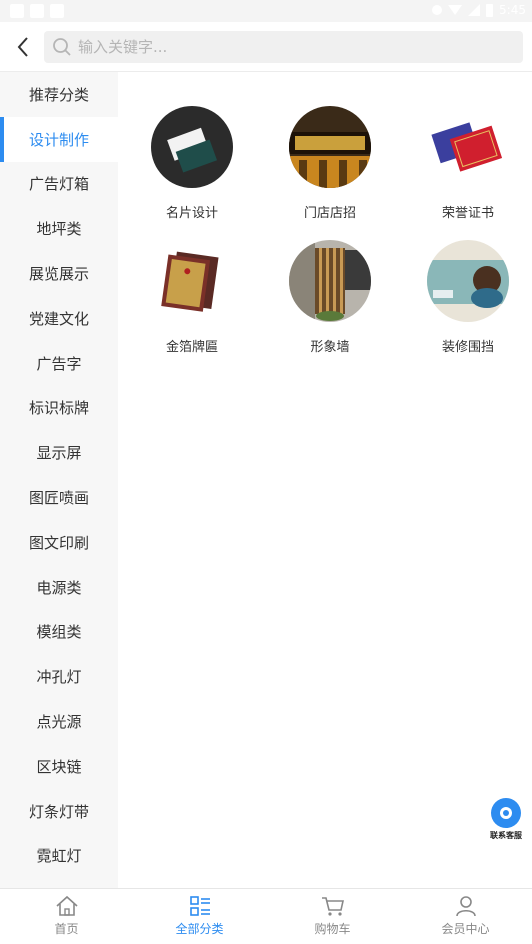 This screenshot has height=944, width=532. I want to click on cart-icon, so click(332, 906).